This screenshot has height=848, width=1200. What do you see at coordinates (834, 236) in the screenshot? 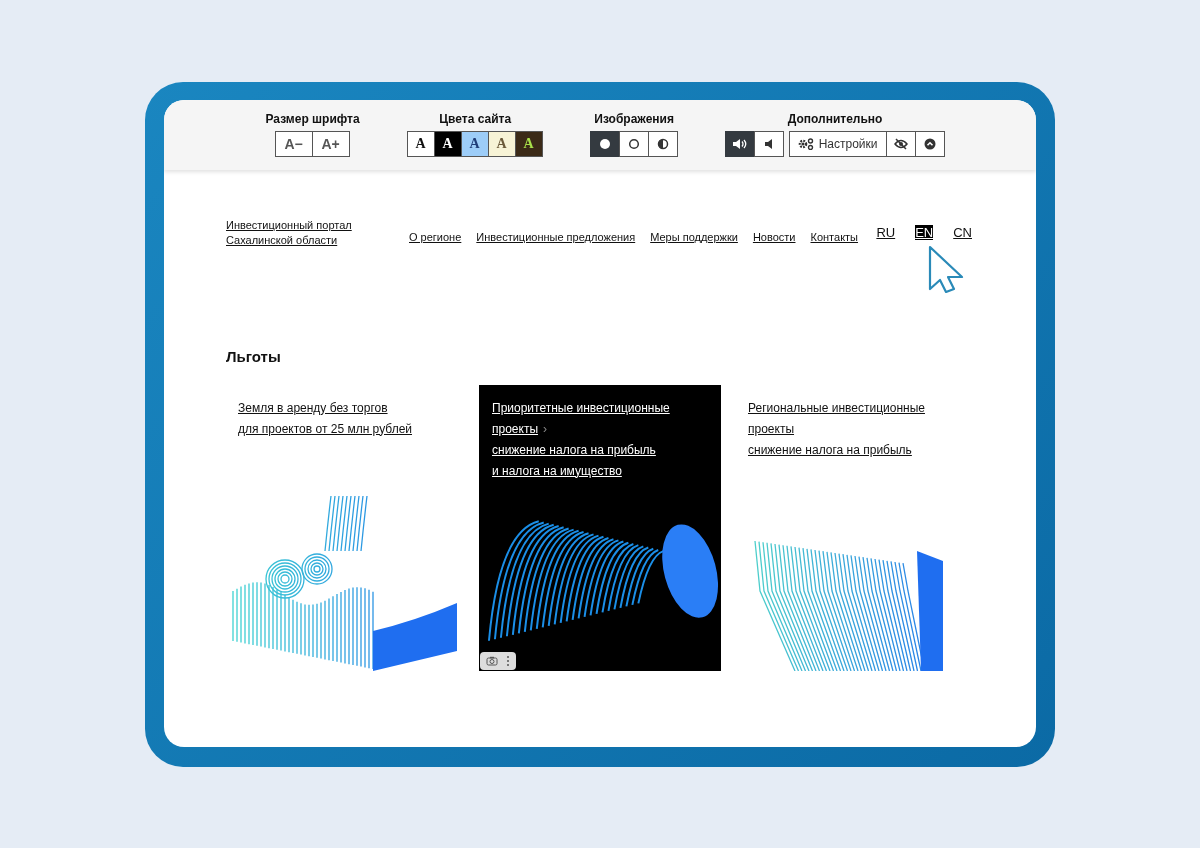
I see `nav-link: Контакты` at bounding box center [834, 236].